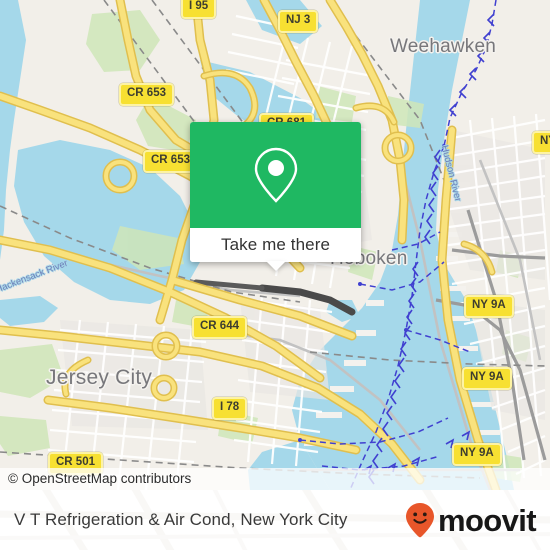  Describe the element at coordinates (541, 142) in the screenshot. I see `shield-ny: NY` at that location.